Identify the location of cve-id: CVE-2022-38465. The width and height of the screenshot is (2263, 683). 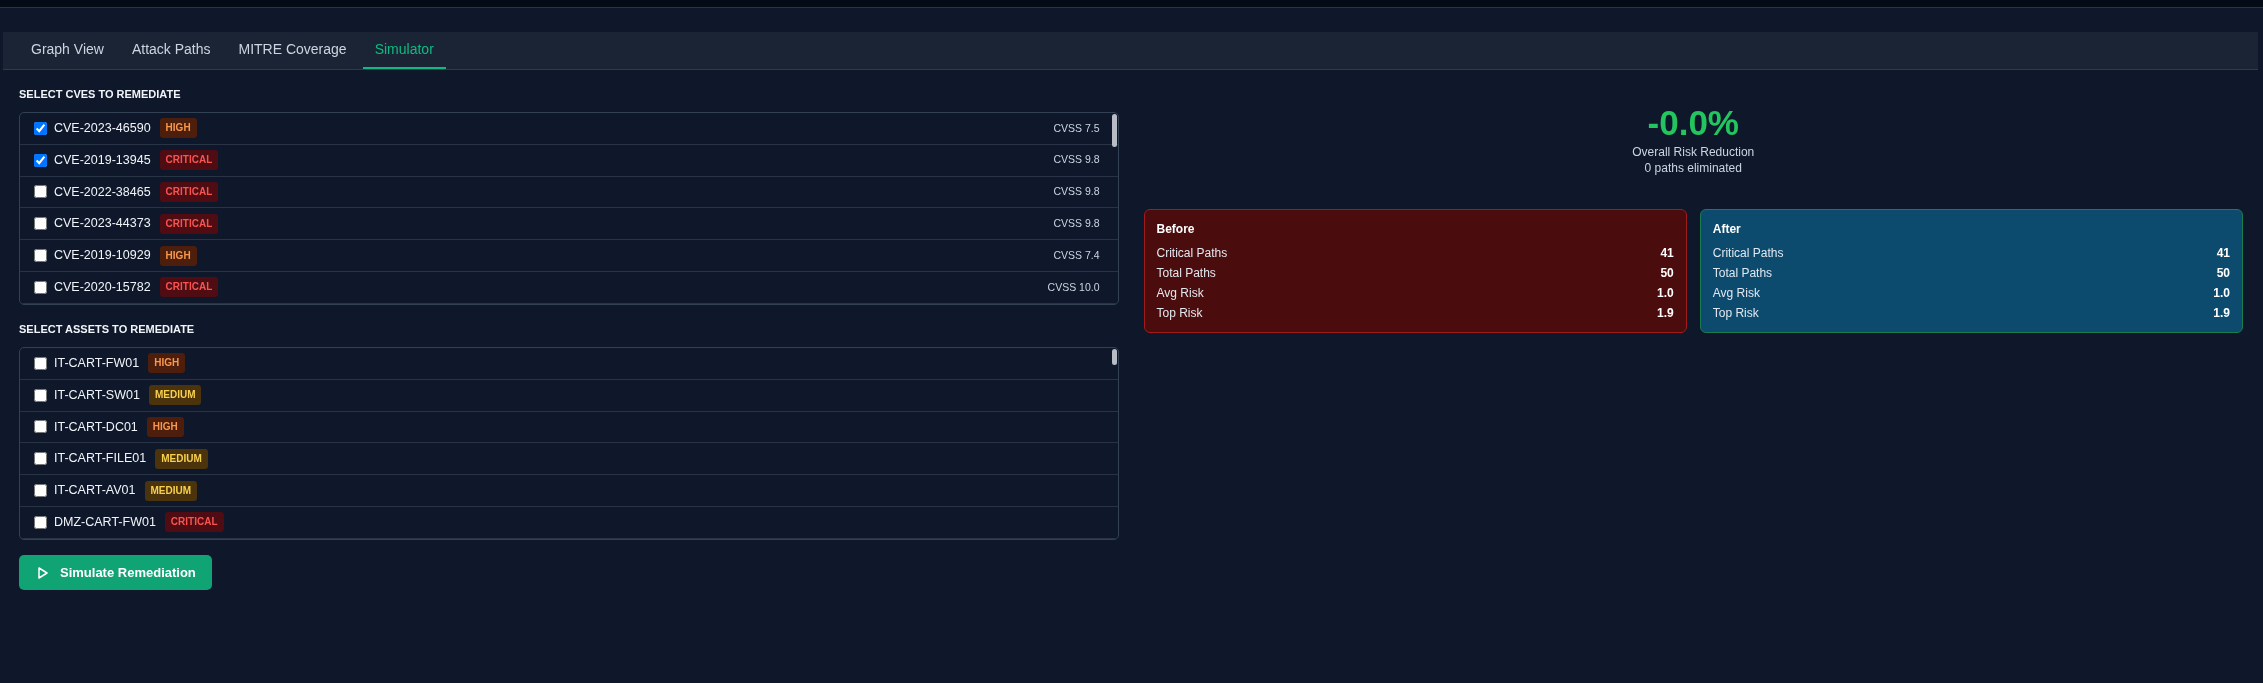
(102, 192).